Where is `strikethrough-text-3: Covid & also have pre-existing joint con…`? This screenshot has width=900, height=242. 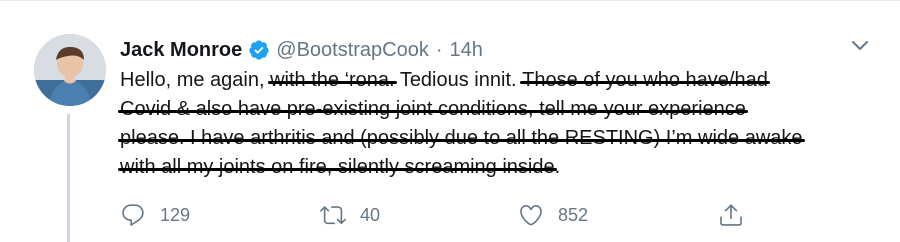
strikethrough-text-3: Covid & also have pre-existing joint con… is located at coordinates (433, 109).